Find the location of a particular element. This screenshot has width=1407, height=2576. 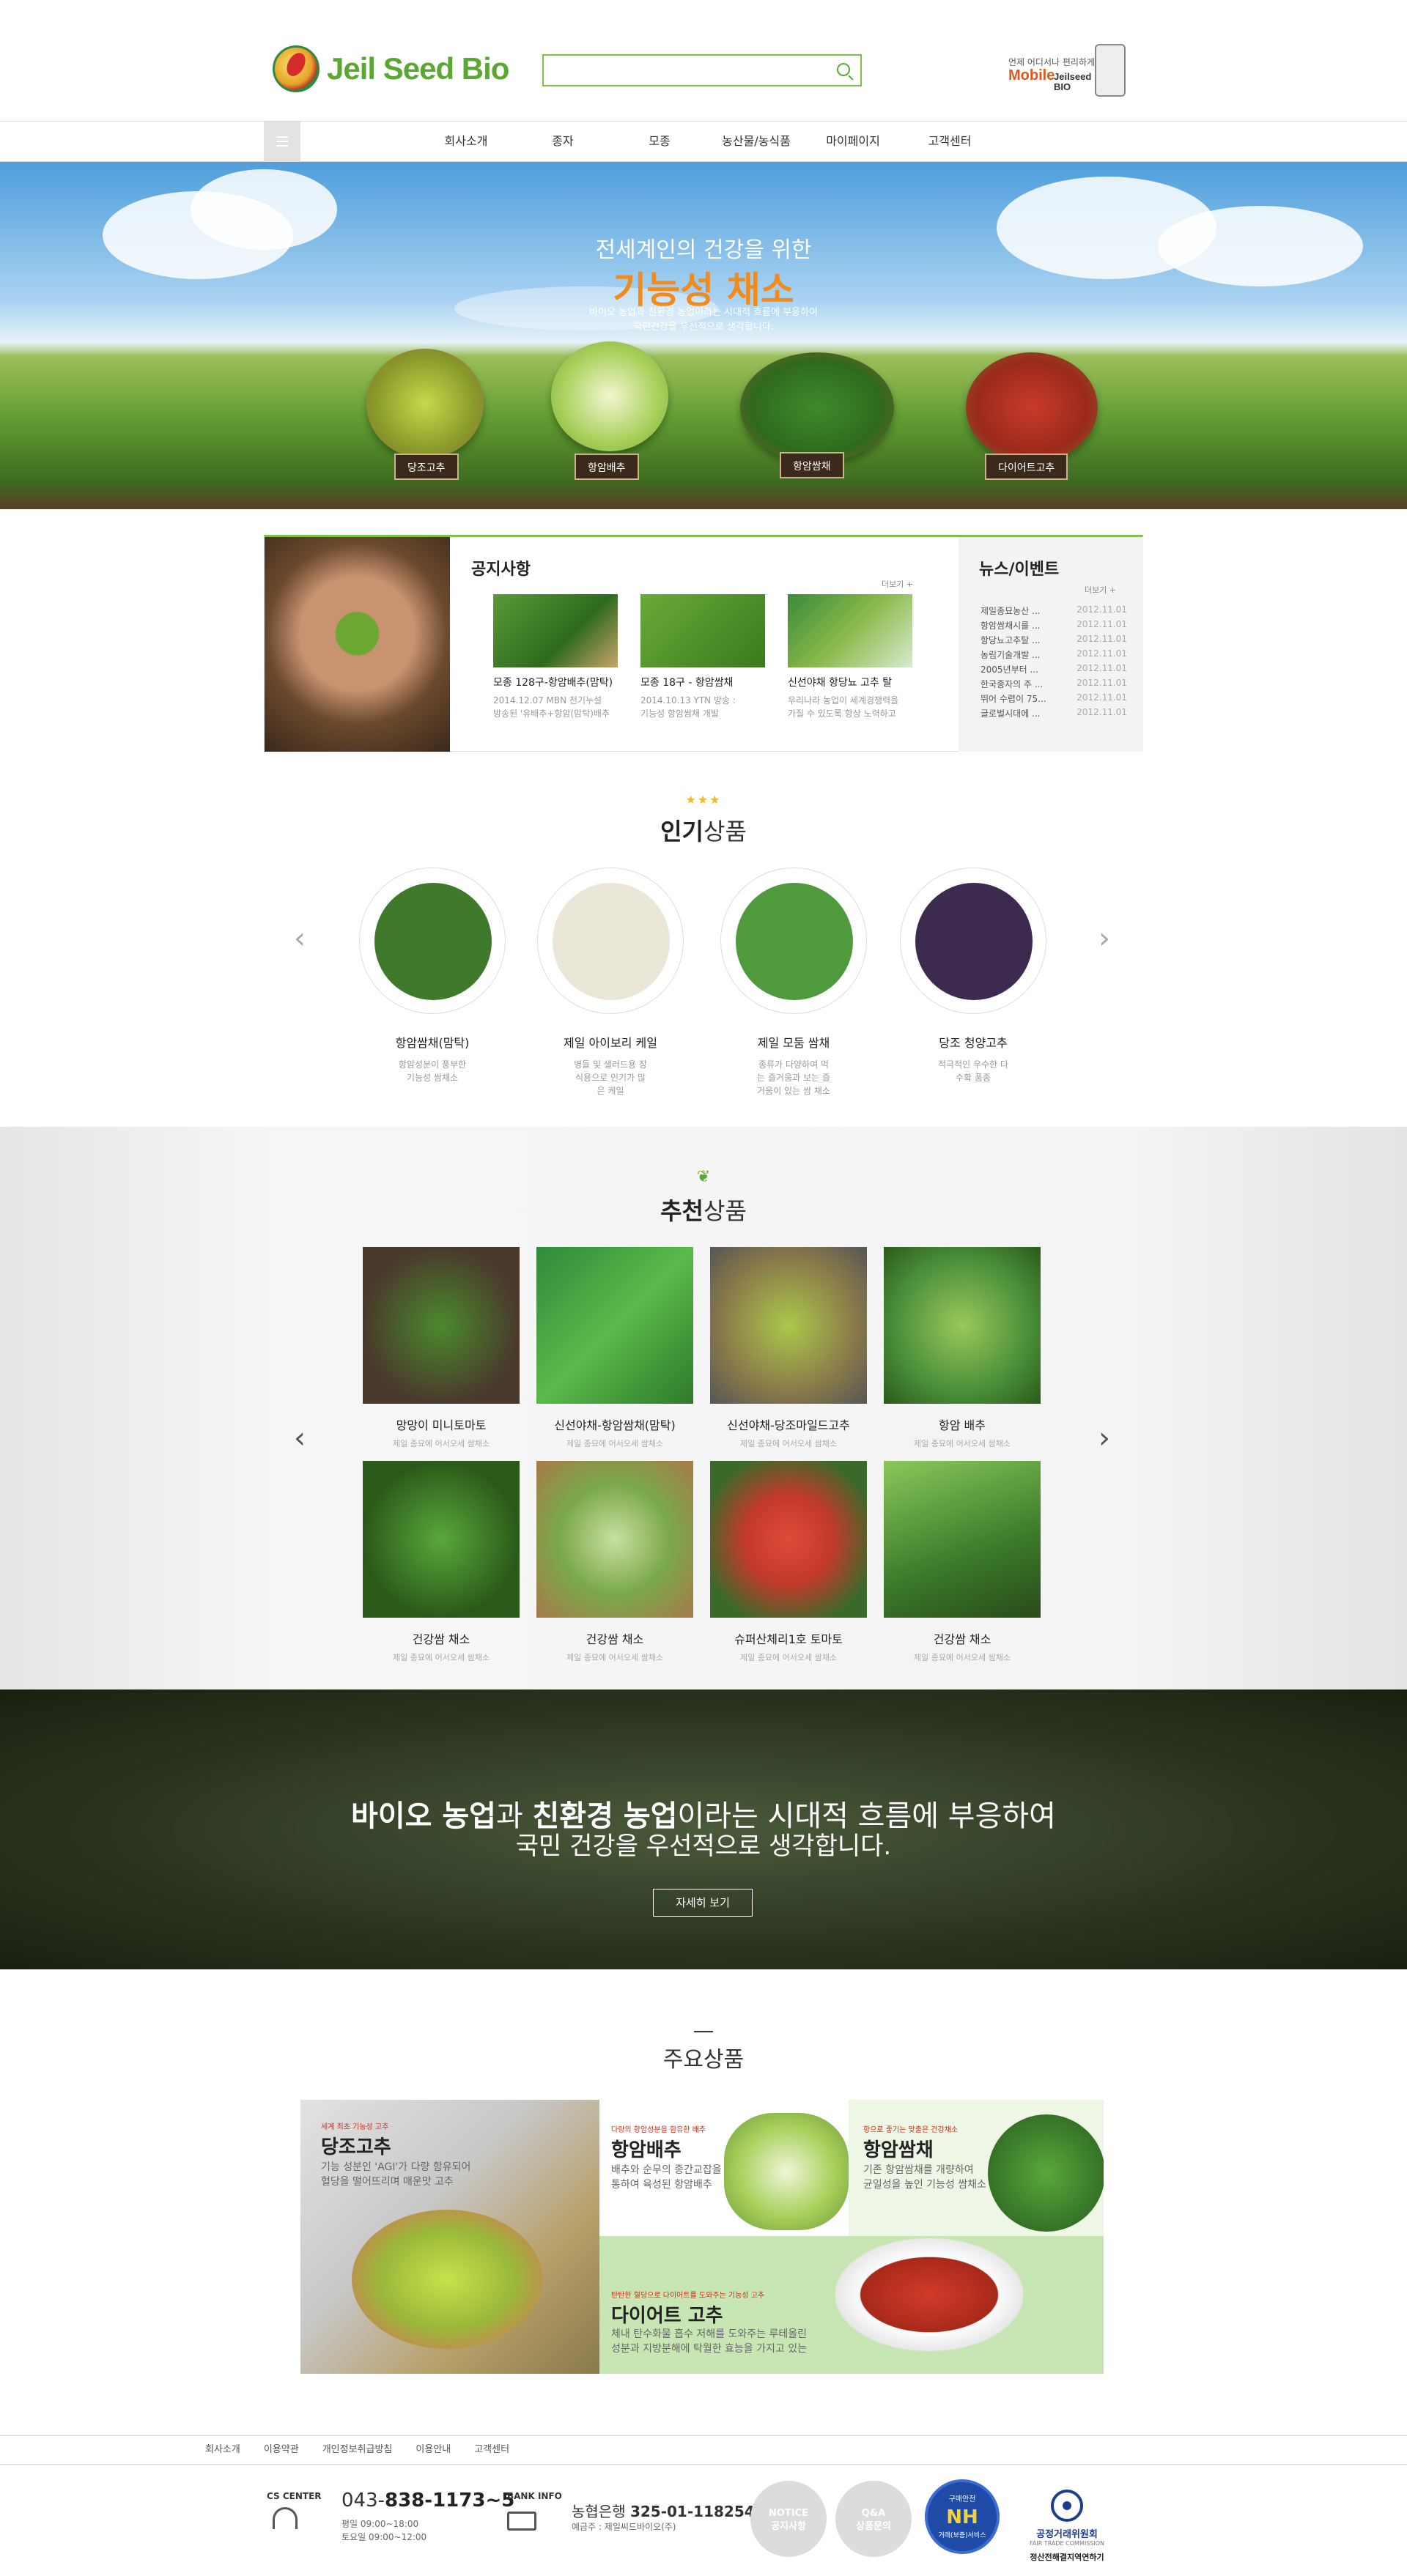

main-products-title: 주요상품 is located at coordinates (703, 2060).